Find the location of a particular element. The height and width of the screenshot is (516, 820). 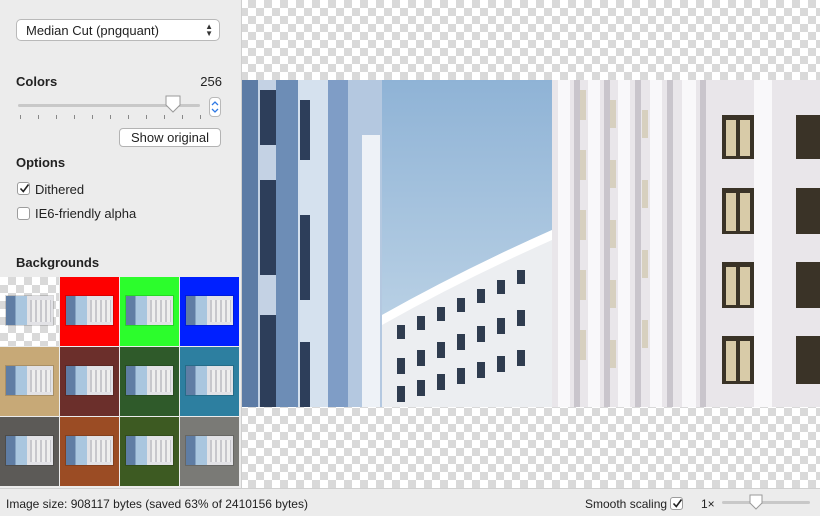

ie6-alpha-label: IE6-friendly alpha is located at coordinates (86, 213).